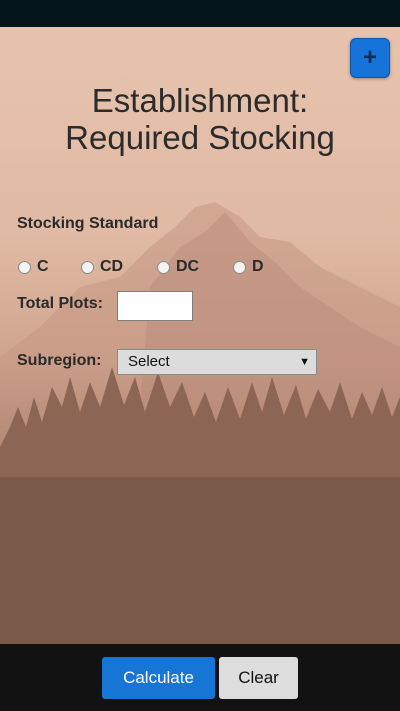  What do you see at coordinates (304, 362) in the screenshot?
I see `dropdown-arrow-icon: ▼` at bounding box center [304, 362].